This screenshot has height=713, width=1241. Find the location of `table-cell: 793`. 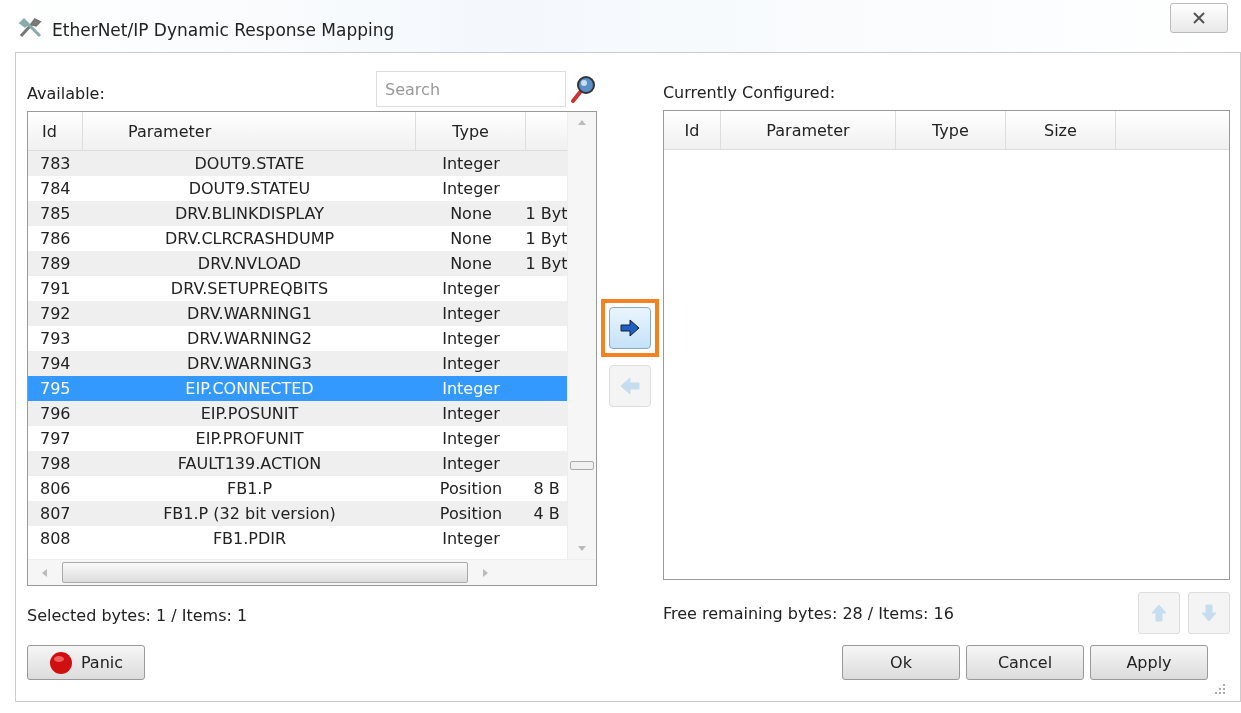

table-cell: 793 is located at coordinates (55, 338).